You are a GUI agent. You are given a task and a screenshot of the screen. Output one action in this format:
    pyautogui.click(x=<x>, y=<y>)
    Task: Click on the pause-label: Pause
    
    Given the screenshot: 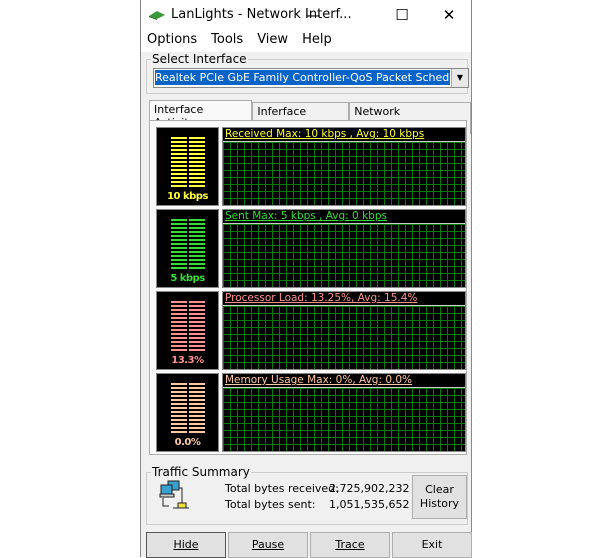 What is the action you would take?
    pyautogui.click(x=268, y=544)
    